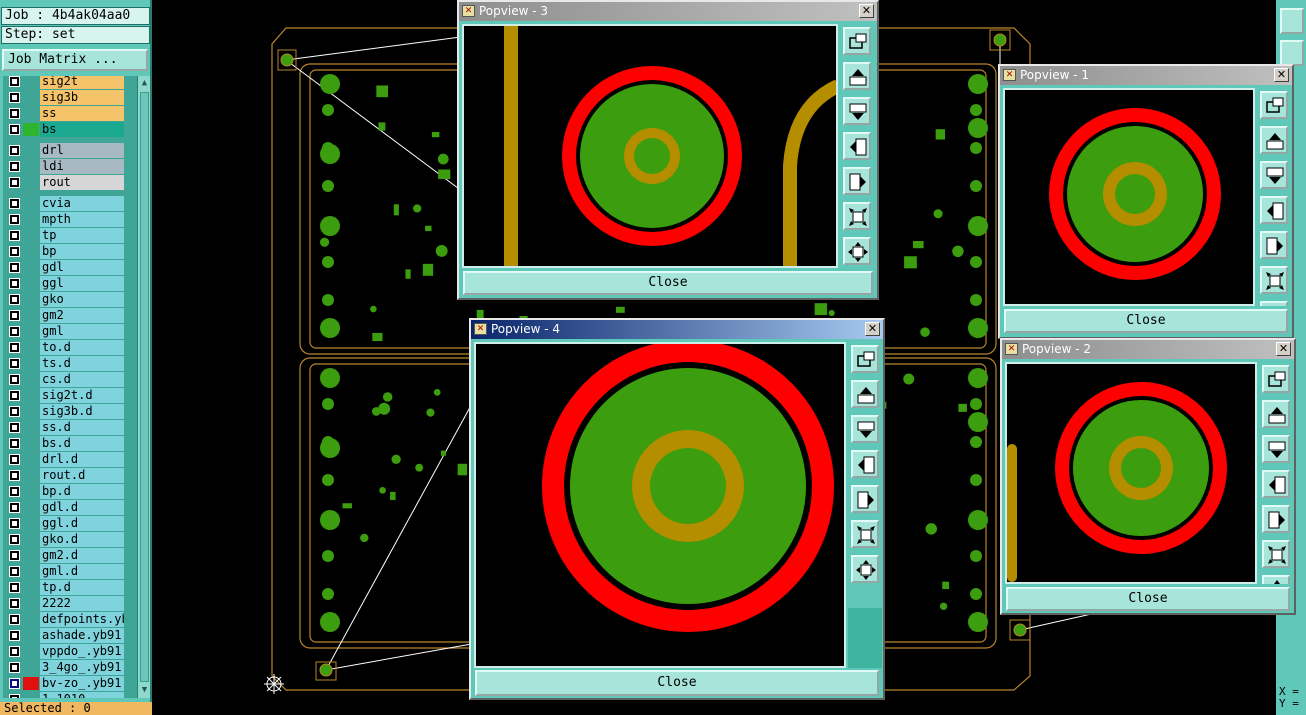 The width and height of the screenshot is (1306, 715). I want to click on layer-name: gko, so click(82, 299).